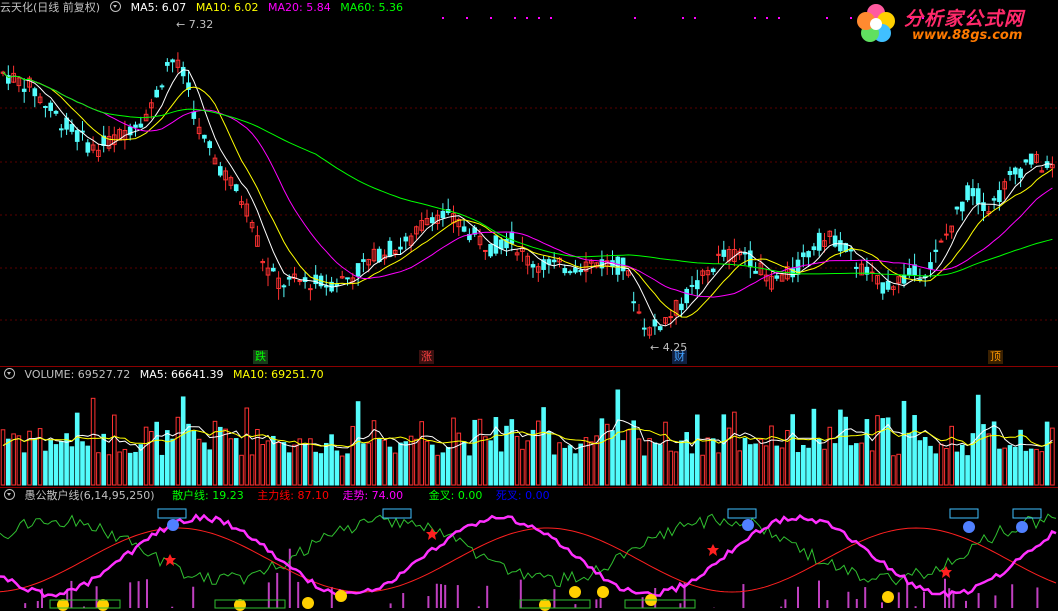 The height and width of the screenshot is (611, 1058). I want to click on low-price-value: 4.25, so click(675, 347).